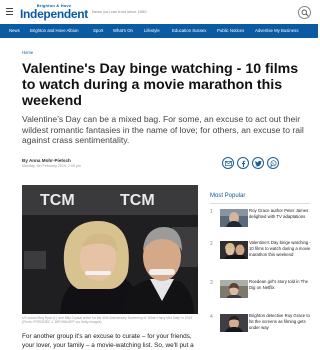 The height and width of the screenshot is (350, 320). Describe the element at coordinates (119, 11) in the screenshot. I see `tagline: News you can trust since 1850` at that location.